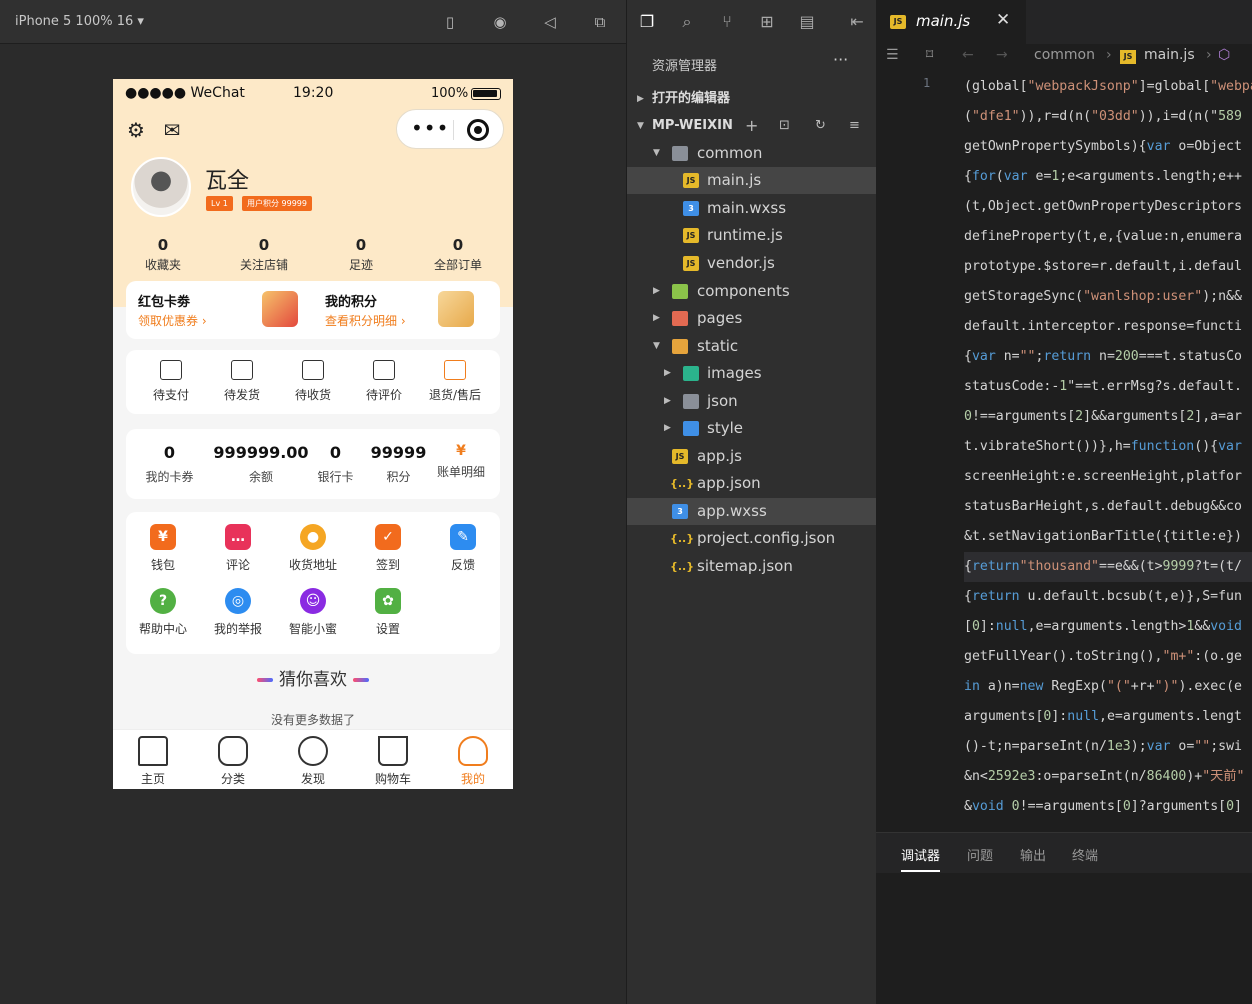  What do you see at coordinates (840, 59) in the screenshot?
I see `more-icon: ···` at bounding box center [840, 59].